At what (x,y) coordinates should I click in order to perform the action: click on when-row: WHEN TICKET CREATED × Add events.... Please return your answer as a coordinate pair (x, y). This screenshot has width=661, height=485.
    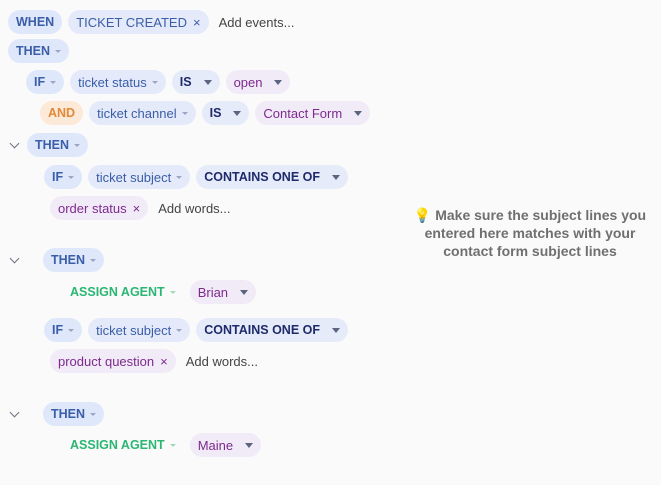
    Looking at the image, I should click on (151, 22).